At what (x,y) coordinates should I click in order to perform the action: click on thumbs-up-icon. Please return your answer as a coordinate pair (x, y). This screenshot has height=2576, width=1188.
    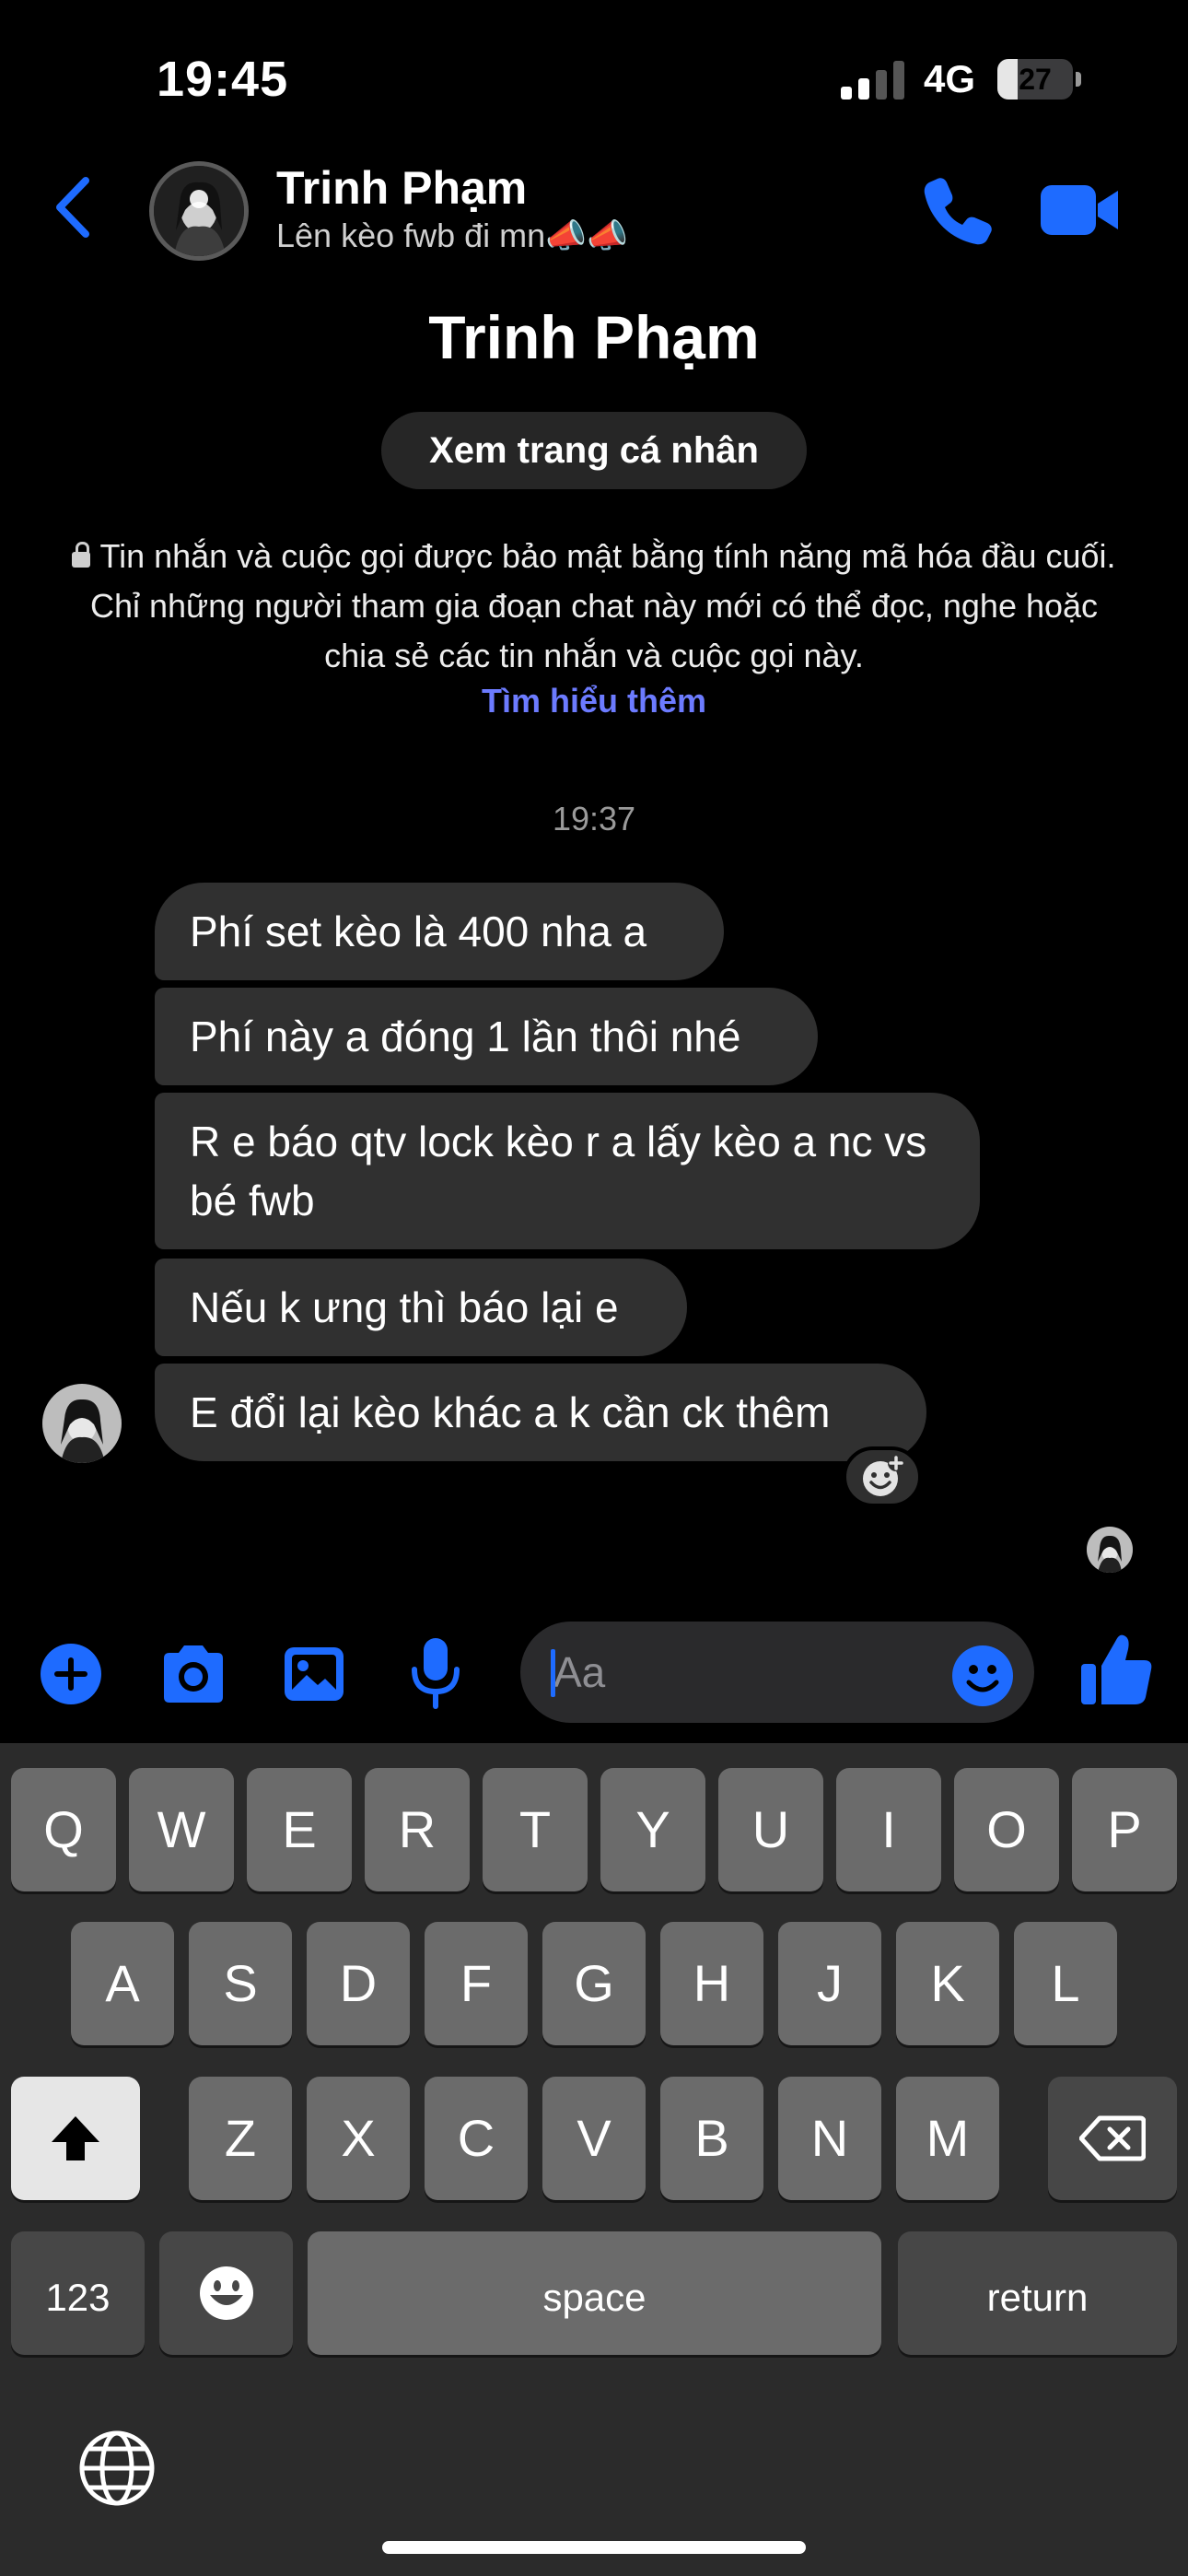
    Looking at the image, I should click on (1116, 1669).